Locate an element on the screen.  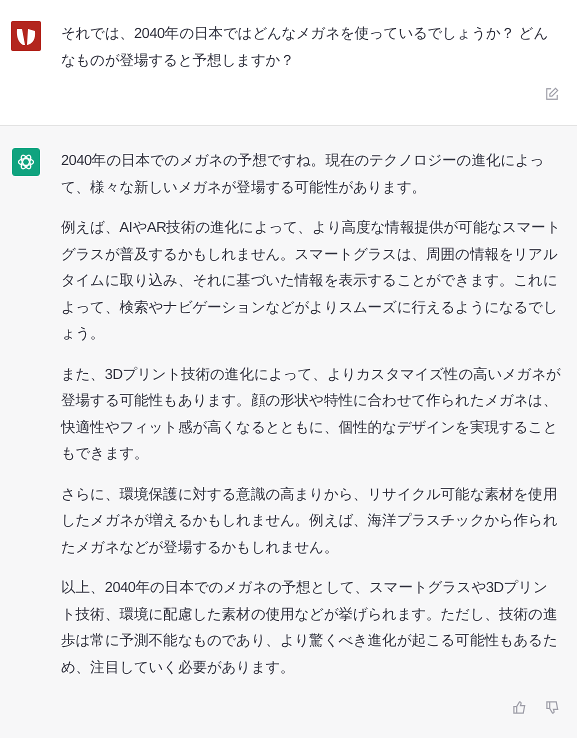
assistant-avatar-icon is located at coordinates (26, 162).